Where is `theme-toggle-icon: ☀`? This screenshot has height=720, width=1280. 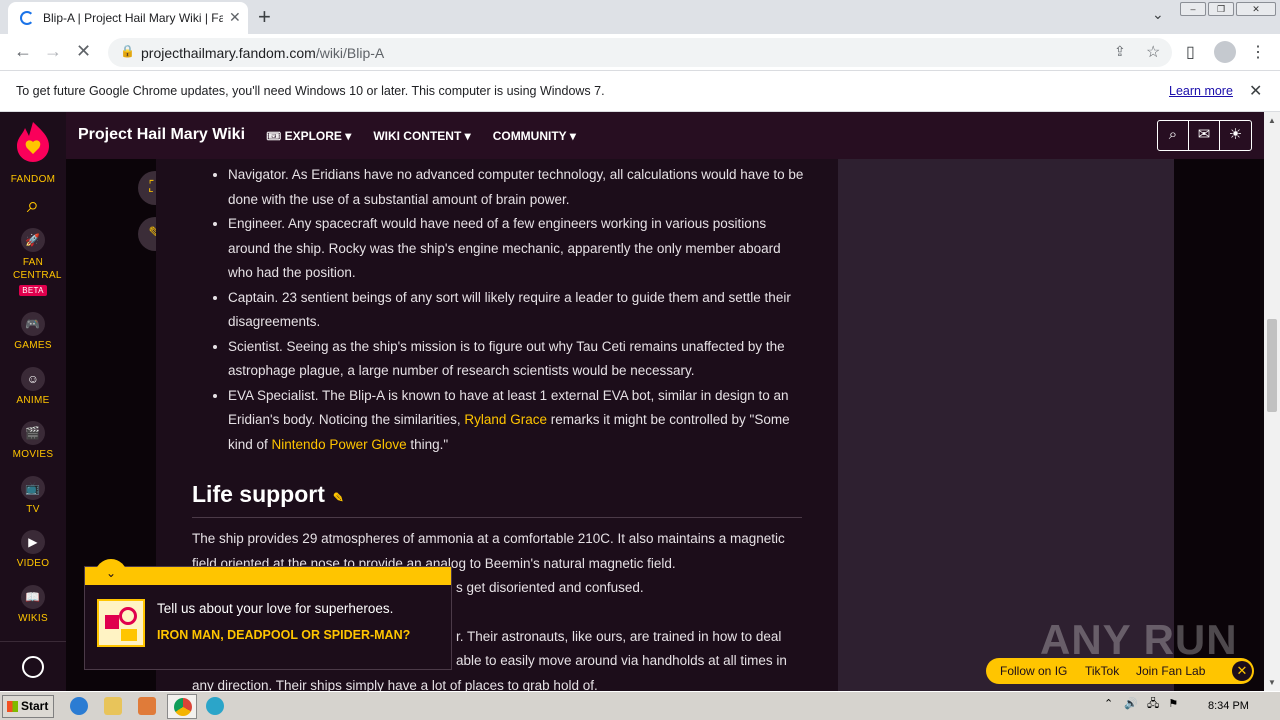
theme-toggle-icon: ☀ is located at coordinates (1235, 135).